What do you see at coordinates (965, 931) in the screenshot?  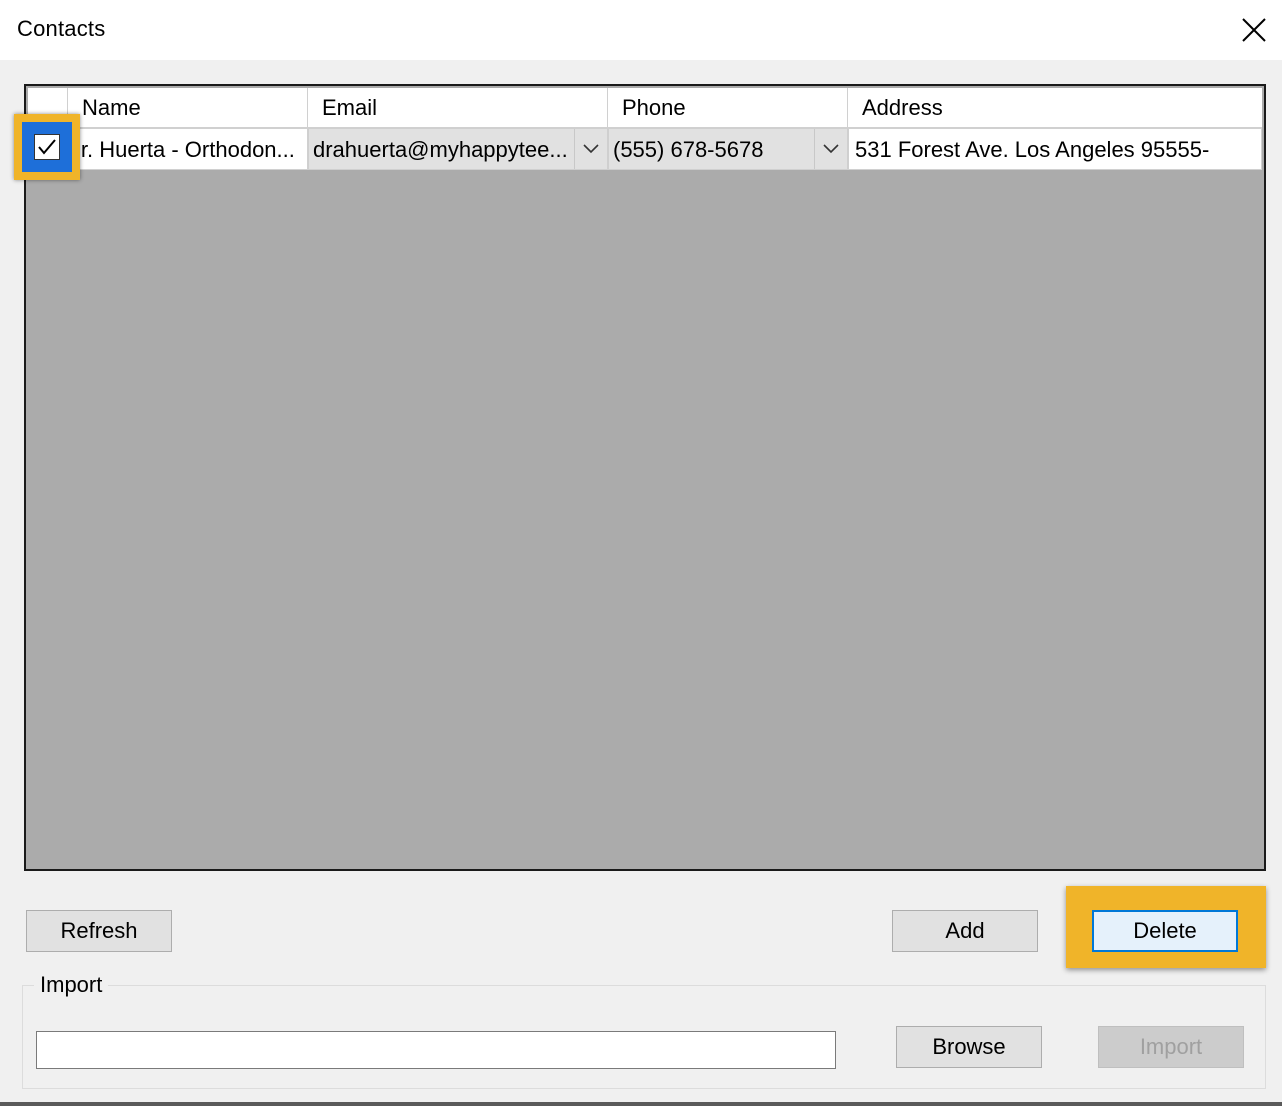 I see `add-button: Add` at bounding box center [965, 931].